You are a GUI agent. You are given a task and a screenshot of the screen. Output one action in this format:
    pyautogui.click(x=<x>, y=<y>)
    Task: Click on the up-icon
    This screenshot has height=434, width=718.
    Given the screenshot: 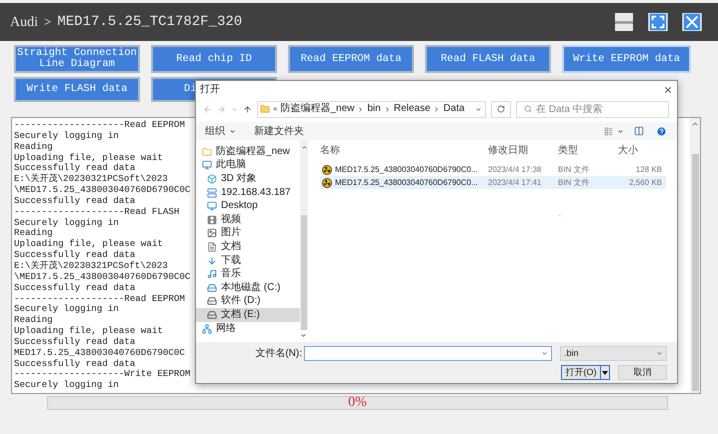 What is the action you would take?
    pyautogui.click(x=247, y=109)
    